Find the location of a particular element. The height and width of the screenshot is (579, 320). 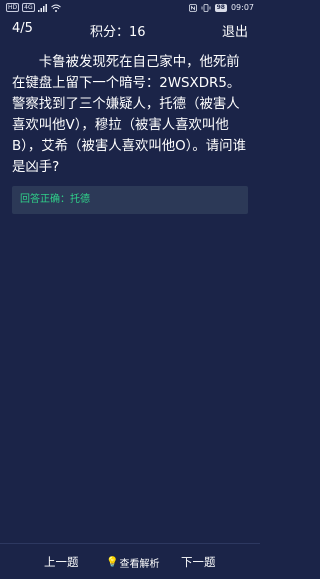

next-question-button: 下一题 is located at coordinates (198, 562).